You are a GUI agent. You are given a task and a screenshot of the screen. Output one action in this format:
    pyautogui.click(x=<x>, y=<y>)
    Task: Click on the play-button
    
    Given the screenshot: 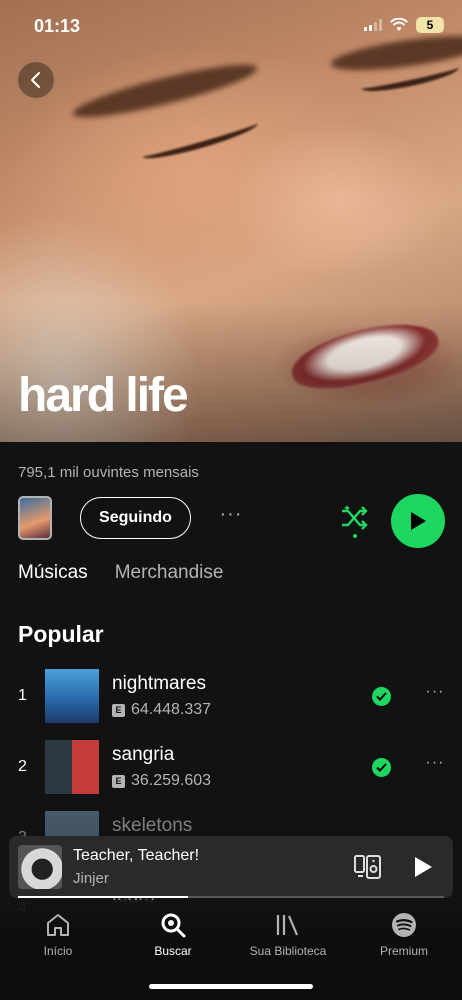 What is the action you would take?
    pyautogui.click(x=418, y=521)
    